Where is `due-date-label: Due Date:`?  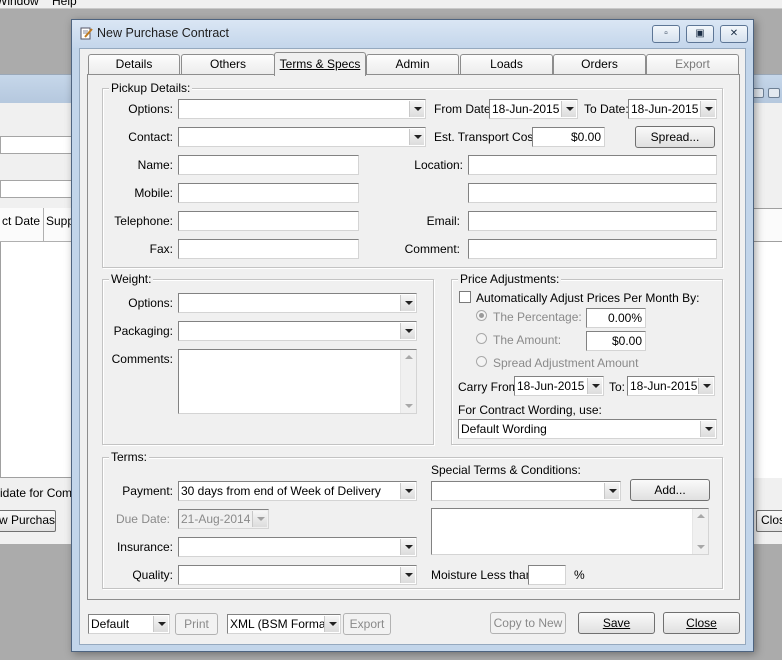 due-date-label: Due Date: is located at coordinates (142, 519).